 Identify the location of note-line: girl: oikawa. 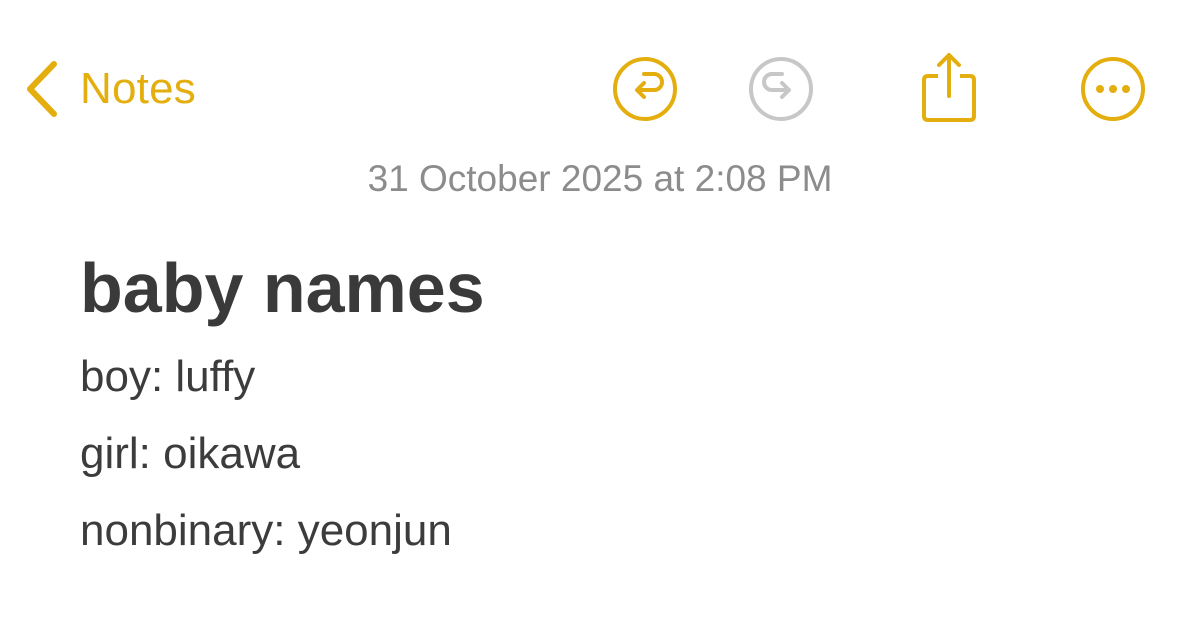
(190, 453).